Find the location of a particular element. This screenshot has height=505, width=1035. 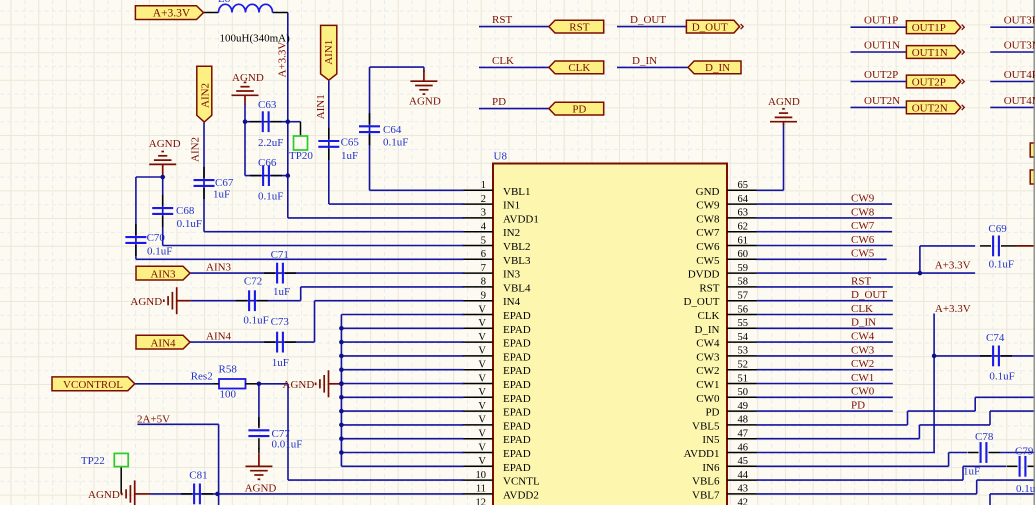

svg-text: D_OUT is located at coordinates (648, 20).